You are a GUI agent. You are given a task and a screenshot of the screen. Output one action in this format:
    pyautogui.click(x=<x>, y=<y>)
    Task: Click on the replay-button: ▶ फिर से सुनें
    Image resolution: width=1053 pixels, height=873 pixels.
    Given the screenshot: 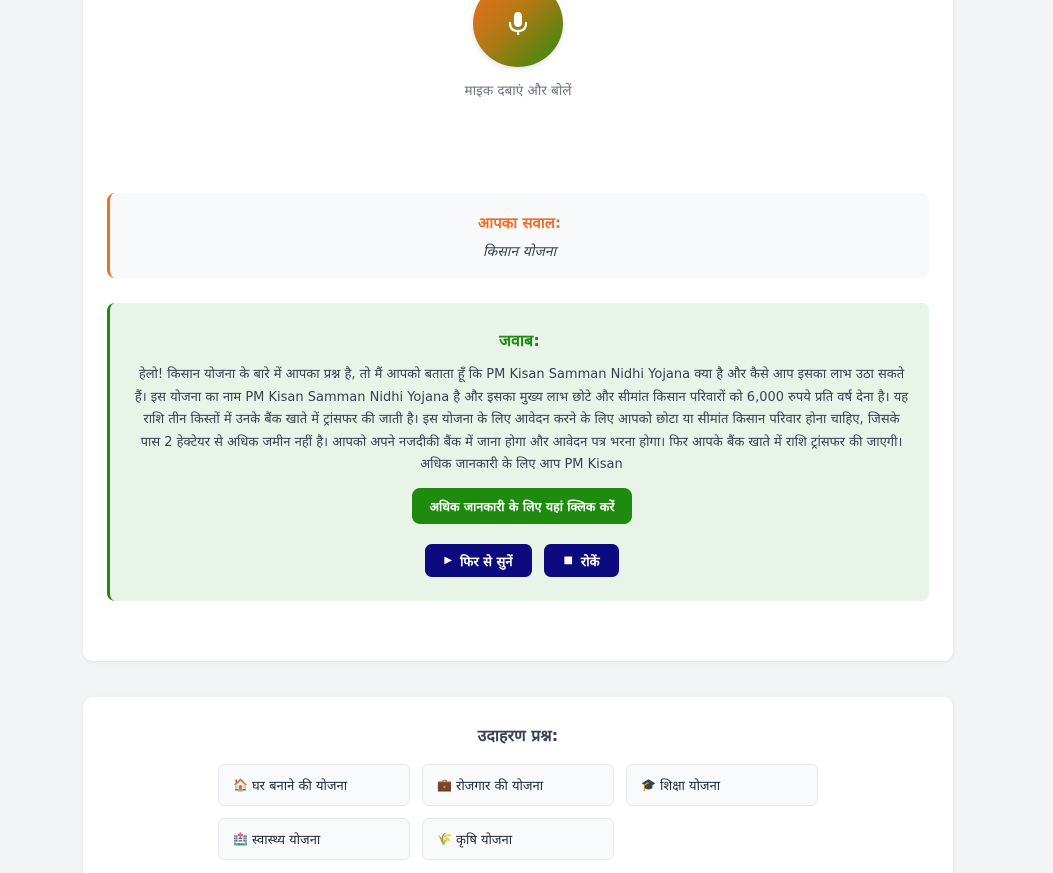 What is the action you would take?
    pyautogui.click(x=478, y=560)
    